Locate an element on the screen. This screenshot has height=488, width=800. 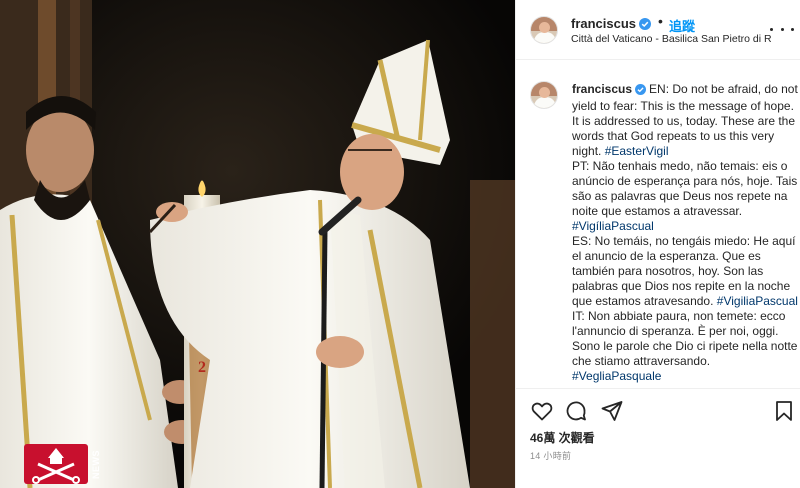
hashtag-link: #VegliaPasquale is located at coordinates (616, 376).